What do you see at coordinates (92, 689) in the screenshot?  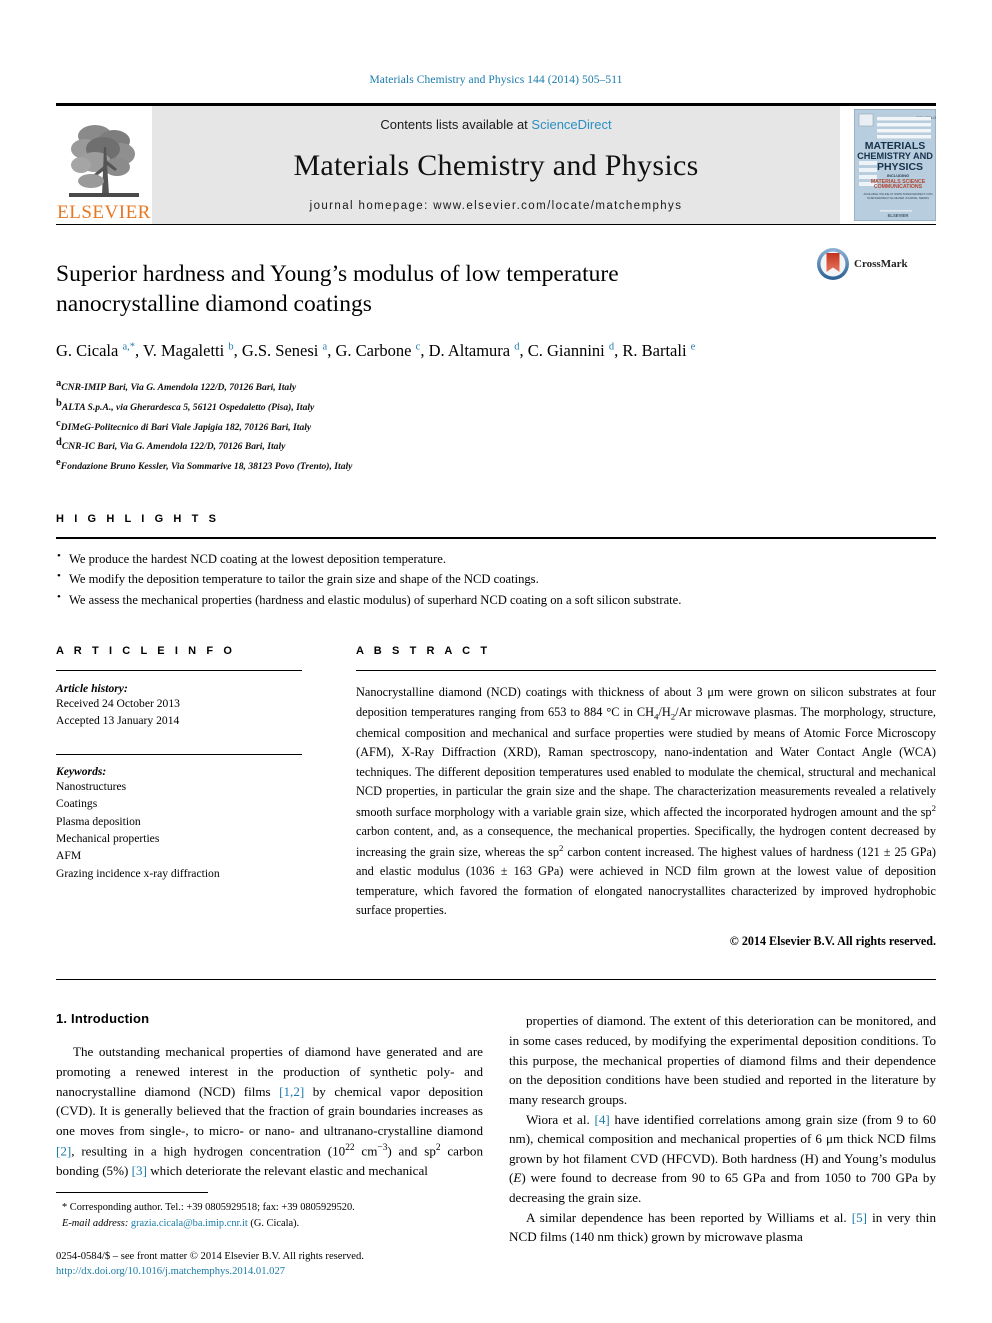 I see `article-history-label: Article history:` at bounding box center [92, 689].